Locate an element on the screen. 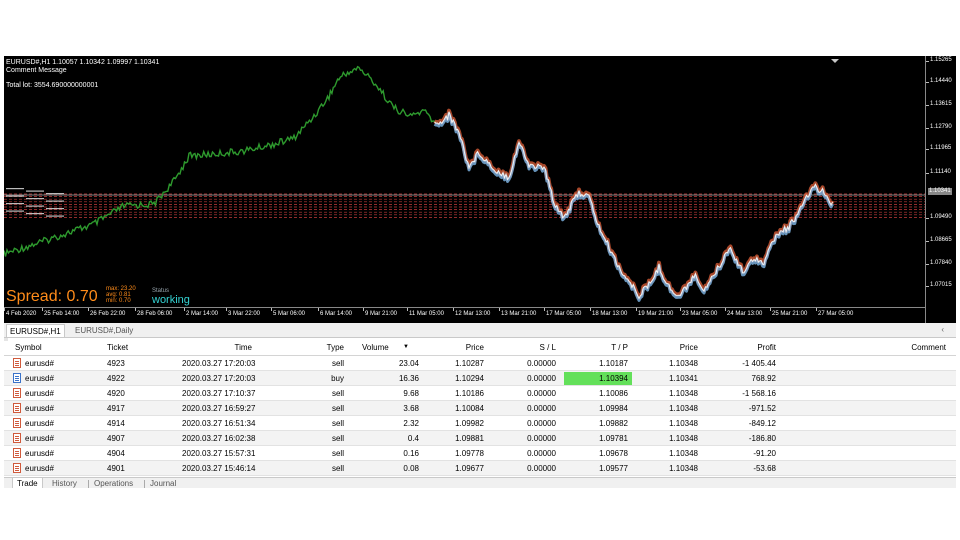 Image resolution: width=960 pixels, height=540 pixels. col-symbol: Symbol is located at coordinates (28, 347).